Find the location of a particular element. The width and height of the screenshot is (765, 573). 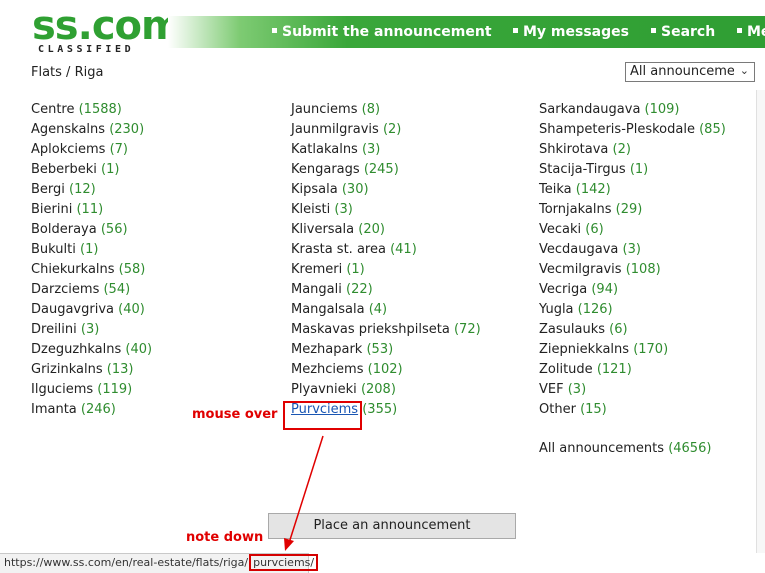

region-link: Vecaki (6) is located at coordinates (632, 230).